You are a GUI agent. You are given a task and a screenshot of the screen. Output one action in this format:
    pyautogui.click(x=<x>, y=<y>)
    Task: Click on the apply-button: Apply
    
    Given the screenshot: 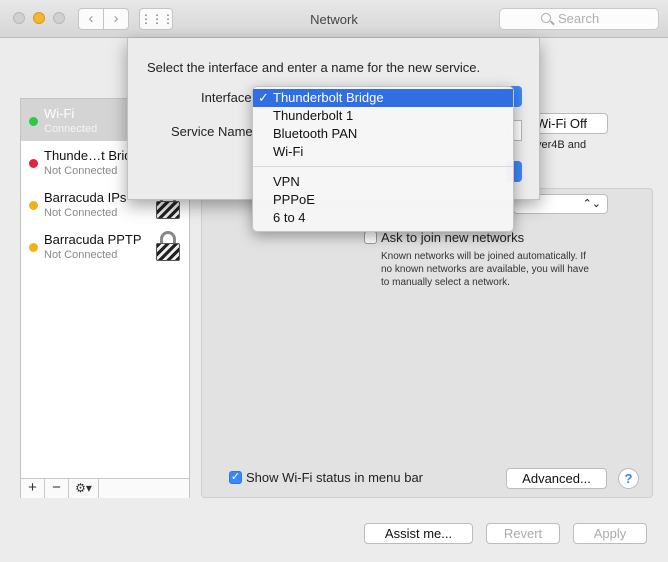 What is the action you would take?
    pyautogui.click(x=610, y=533)
    